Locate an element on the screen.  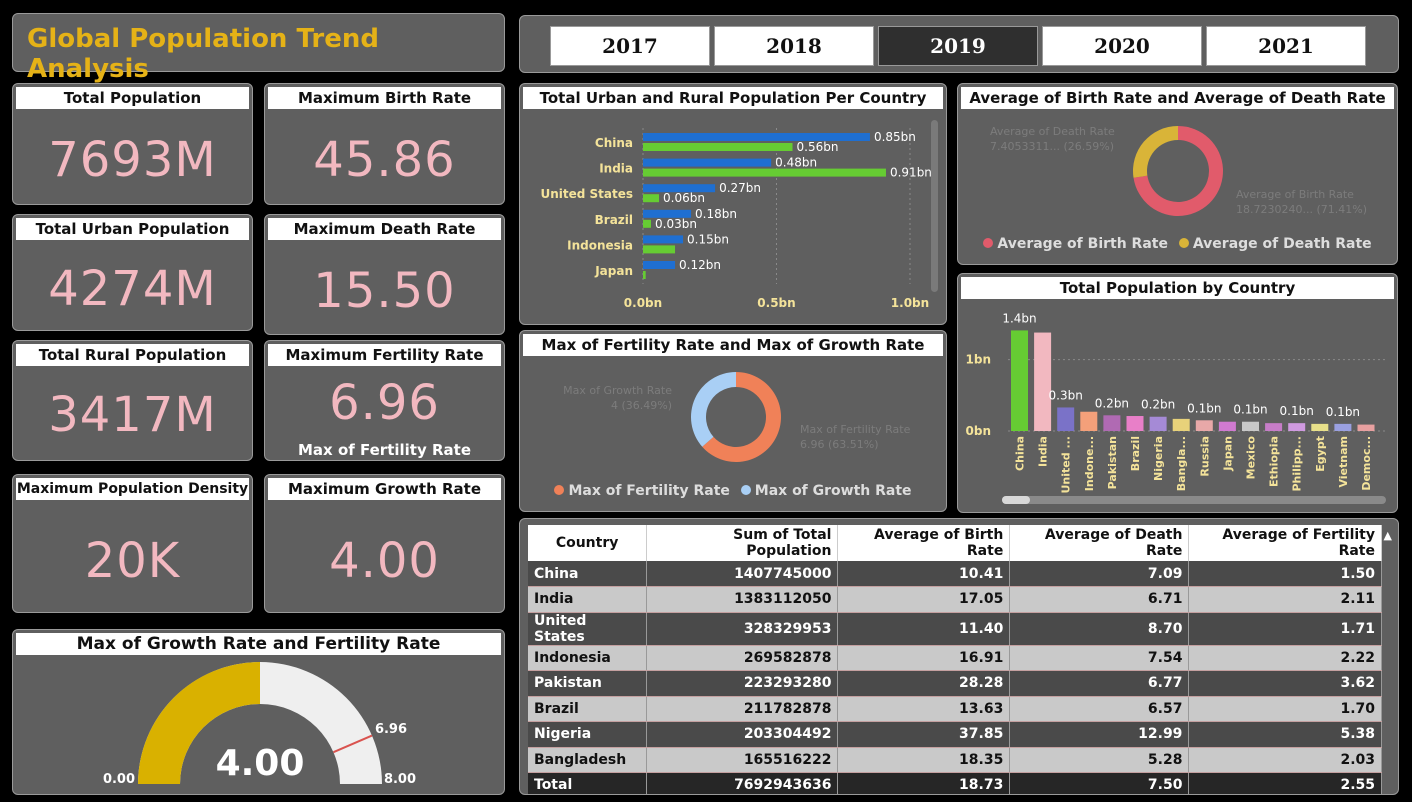
kpi-card-max-birth-rate: Maximum Birth Rate 45.86 is located at coordinates (384, 144).